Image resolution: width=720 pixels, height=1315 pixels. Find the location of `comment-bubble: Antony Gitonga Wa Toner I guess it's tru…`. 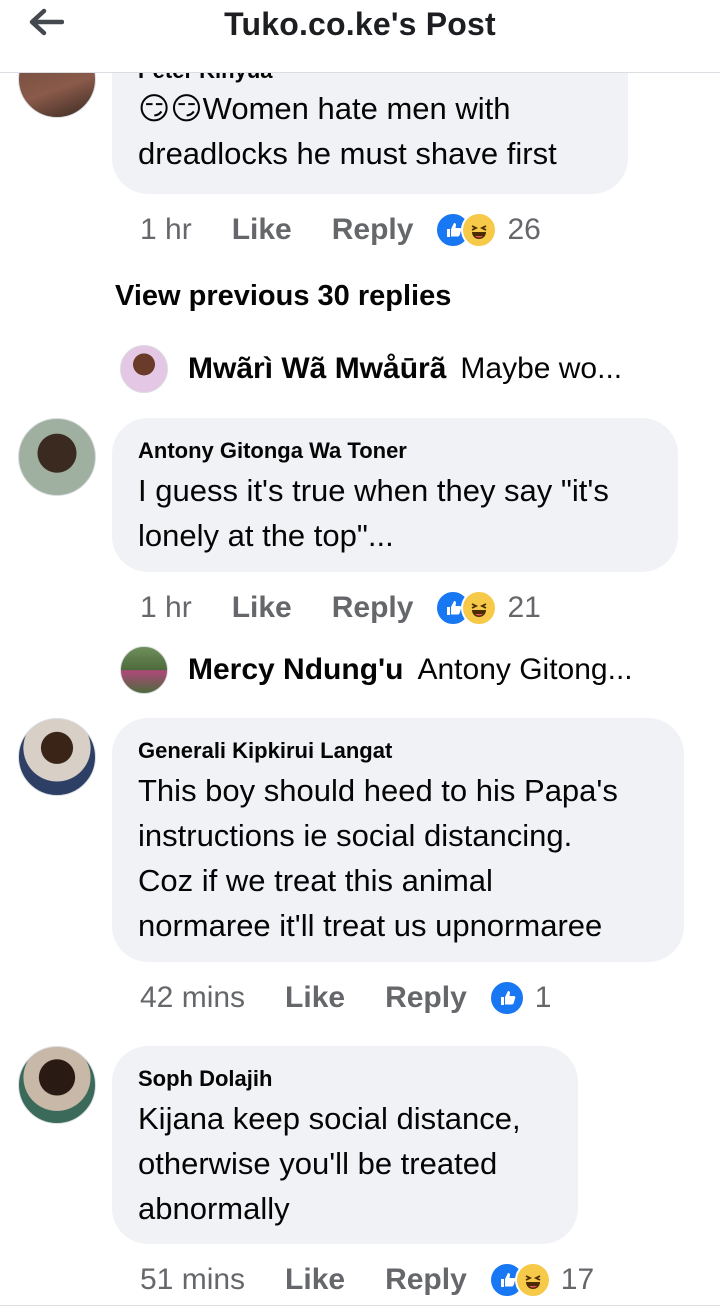

comment-bubble: Antony Gitonga Wa Toner I guess it's tru… is located at coordinates (395, 495).